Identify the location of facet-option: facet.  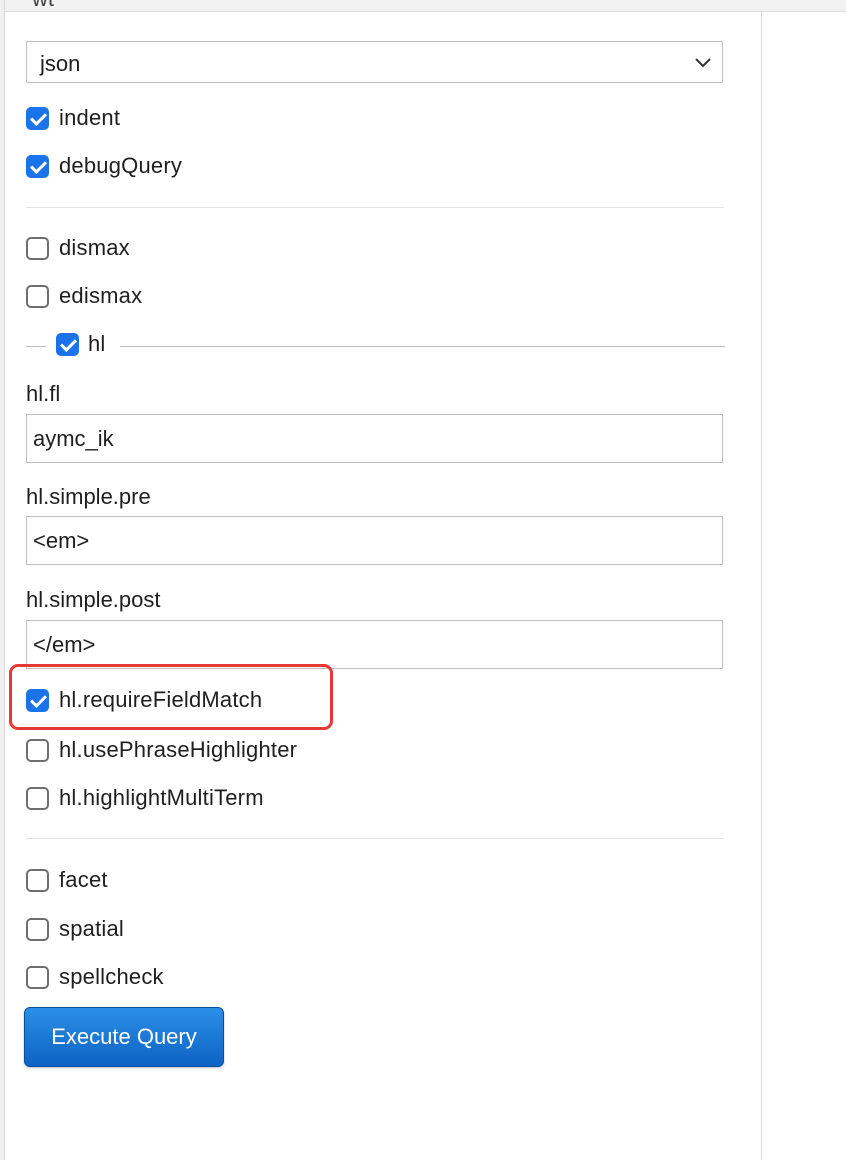
(67, 880).